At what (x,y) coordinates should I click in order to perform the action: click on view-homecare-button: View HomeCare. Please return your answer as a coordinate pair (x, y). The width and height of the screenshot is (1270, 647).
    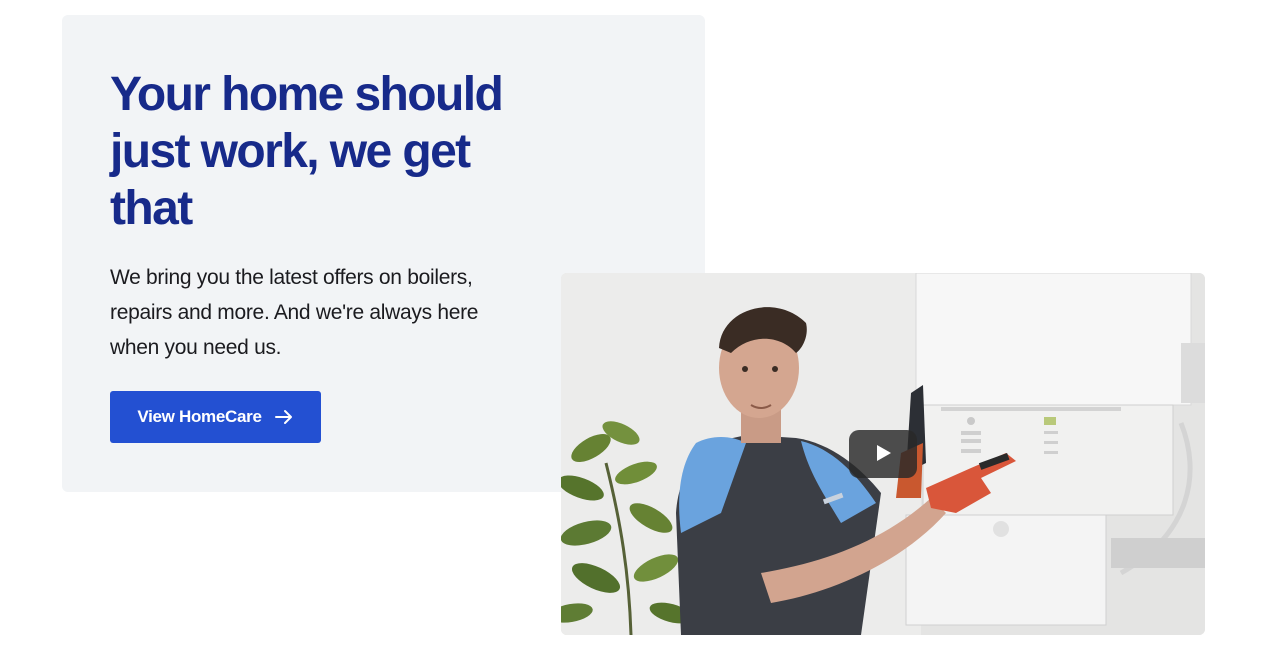
    Looking at the image, I should click on (215, 417).